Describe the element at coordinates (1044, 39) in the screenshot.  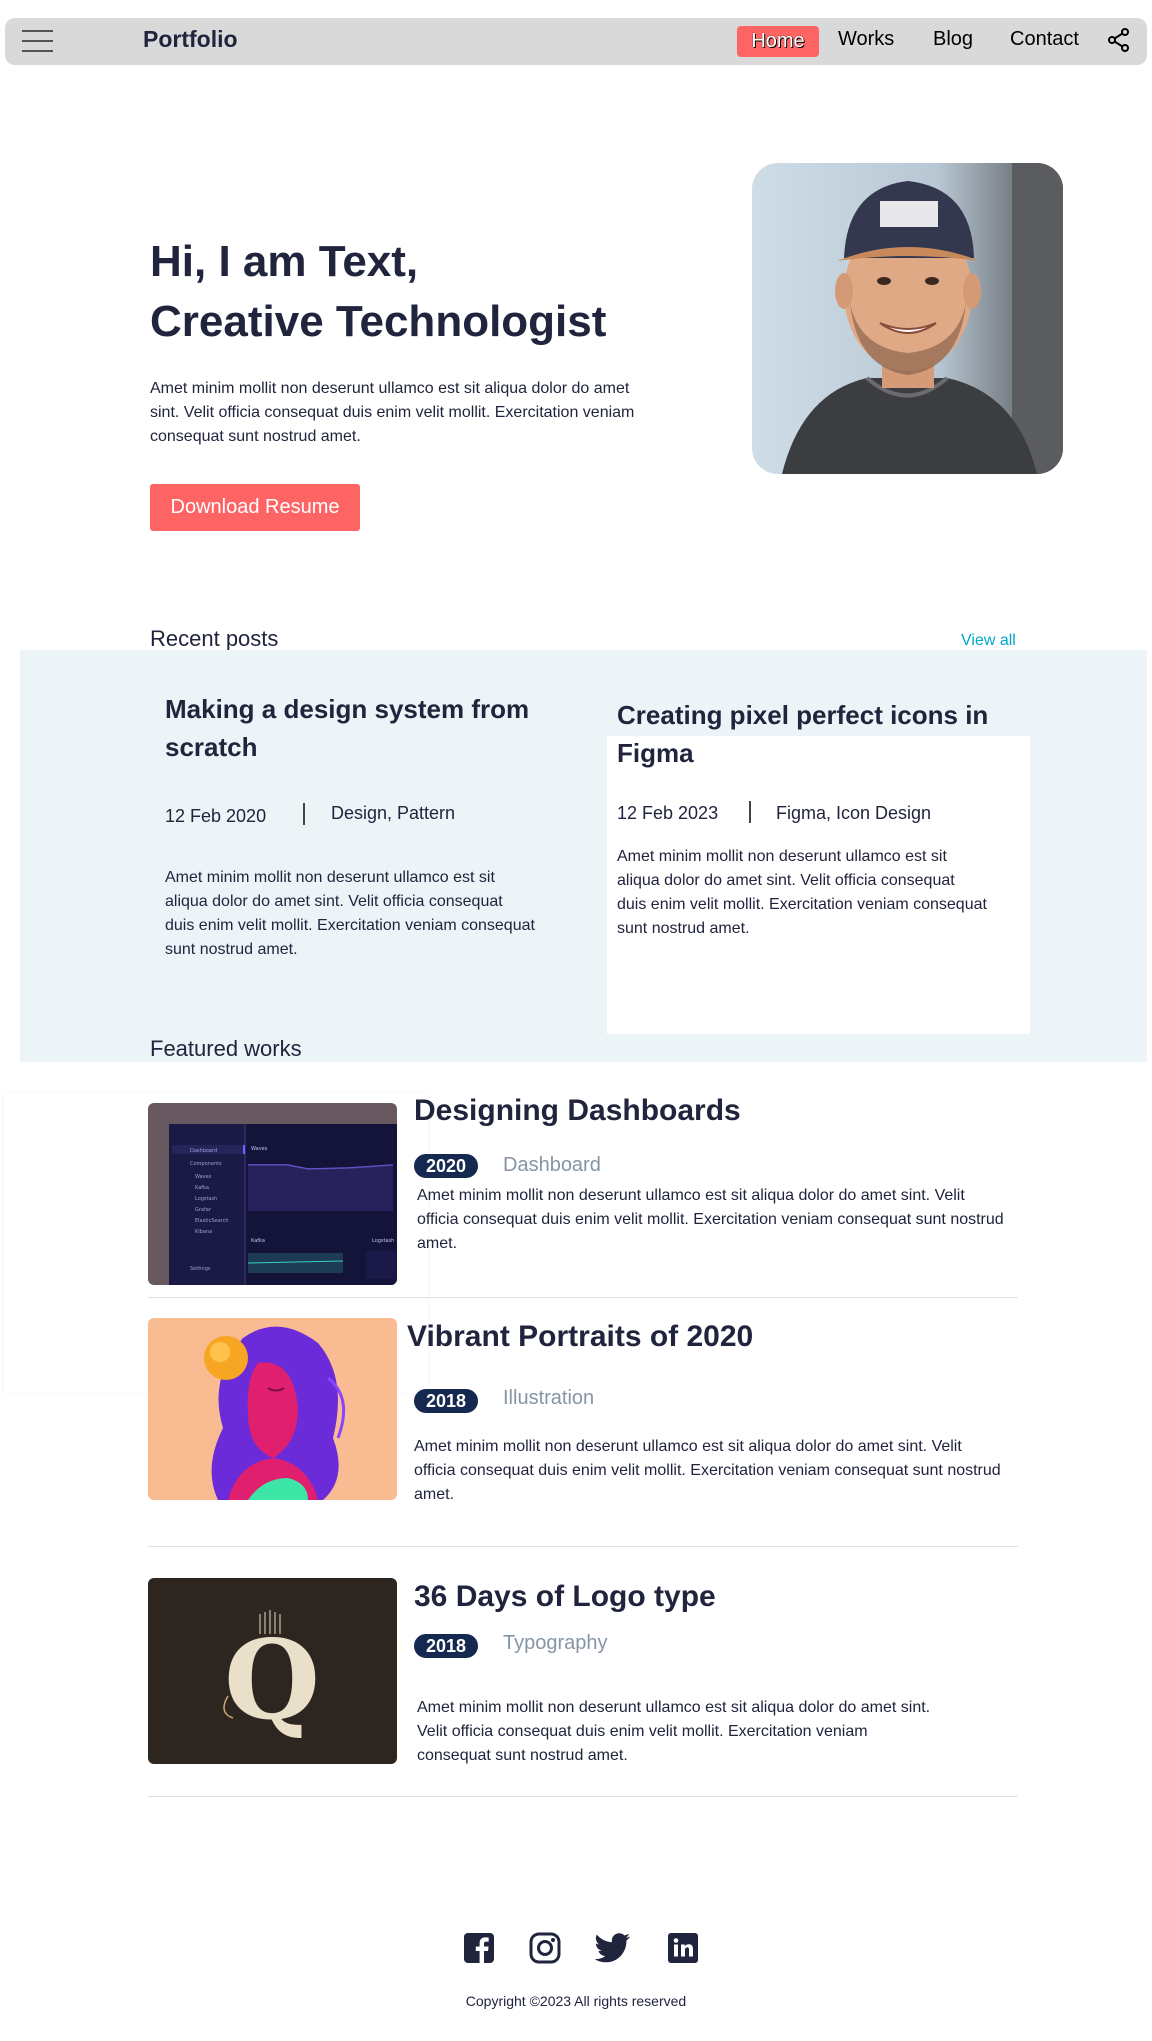
I see `nav-link-contact: Contact` at that location.